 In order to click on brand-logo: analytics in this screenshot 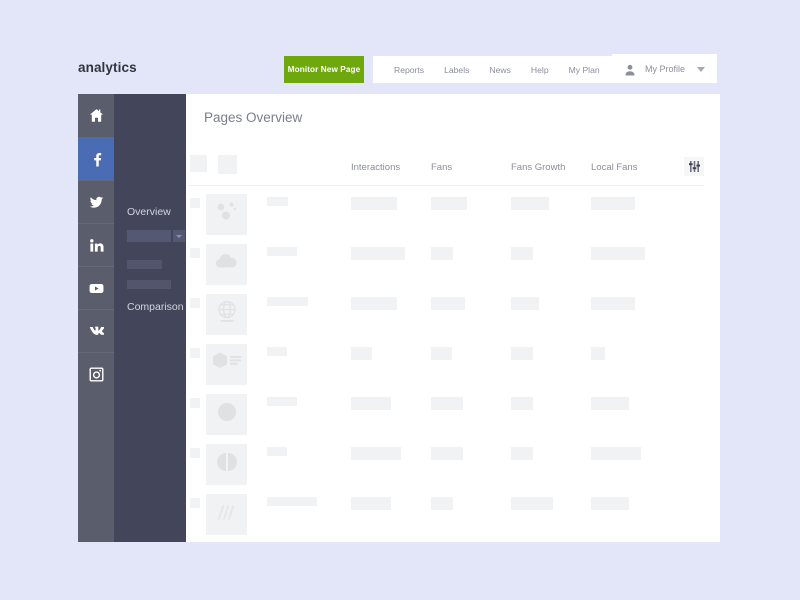, I will do `click(107, 67)`.